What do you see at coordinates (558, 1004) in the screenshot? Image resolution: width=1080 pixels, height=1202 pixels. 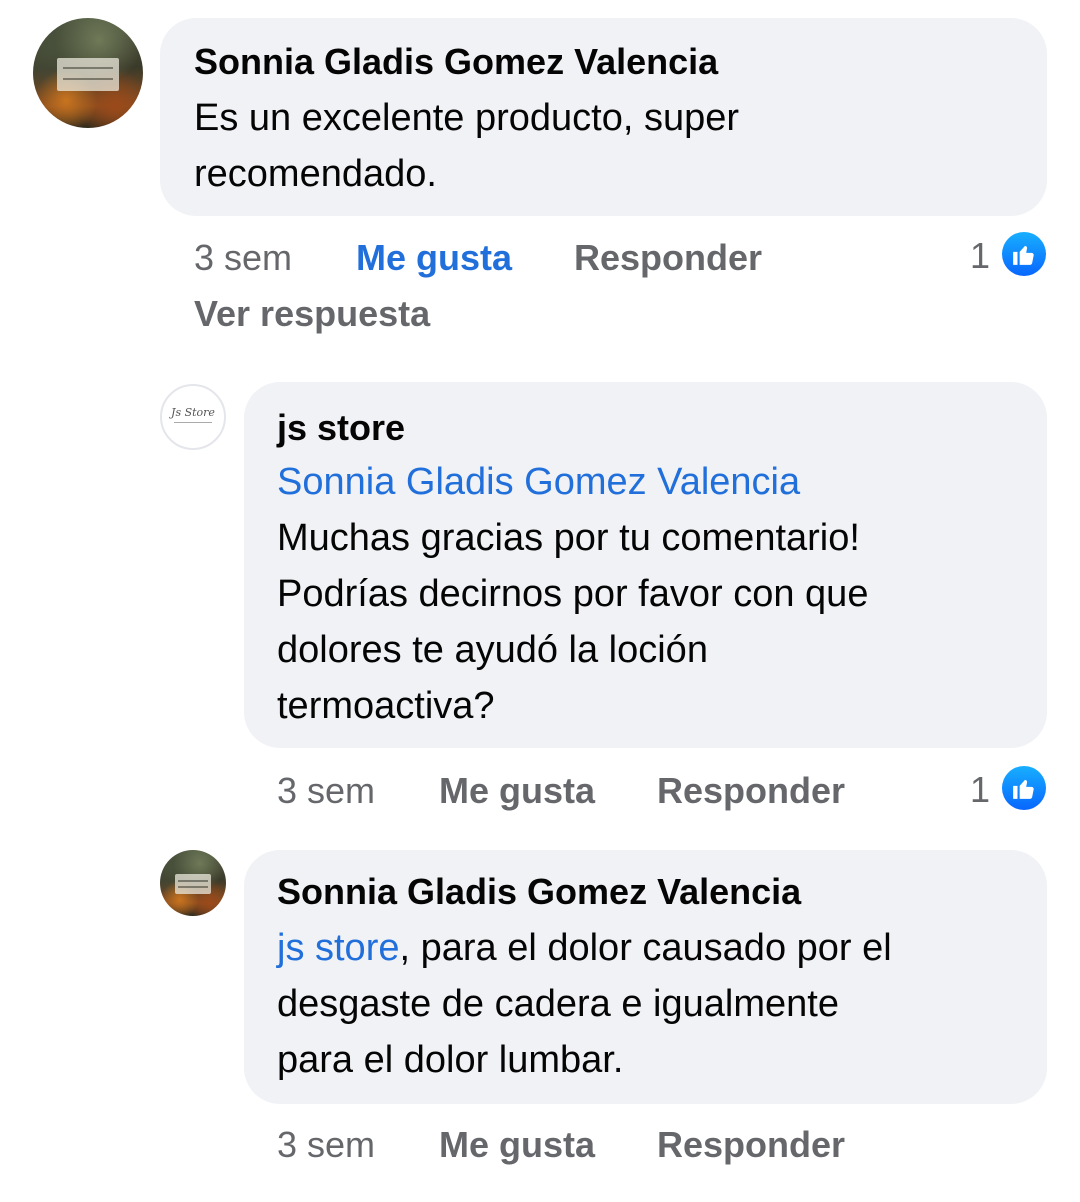 I see `comment-text-line: desgaste de cadera e igualmente` at bounding box center [558, 1004].